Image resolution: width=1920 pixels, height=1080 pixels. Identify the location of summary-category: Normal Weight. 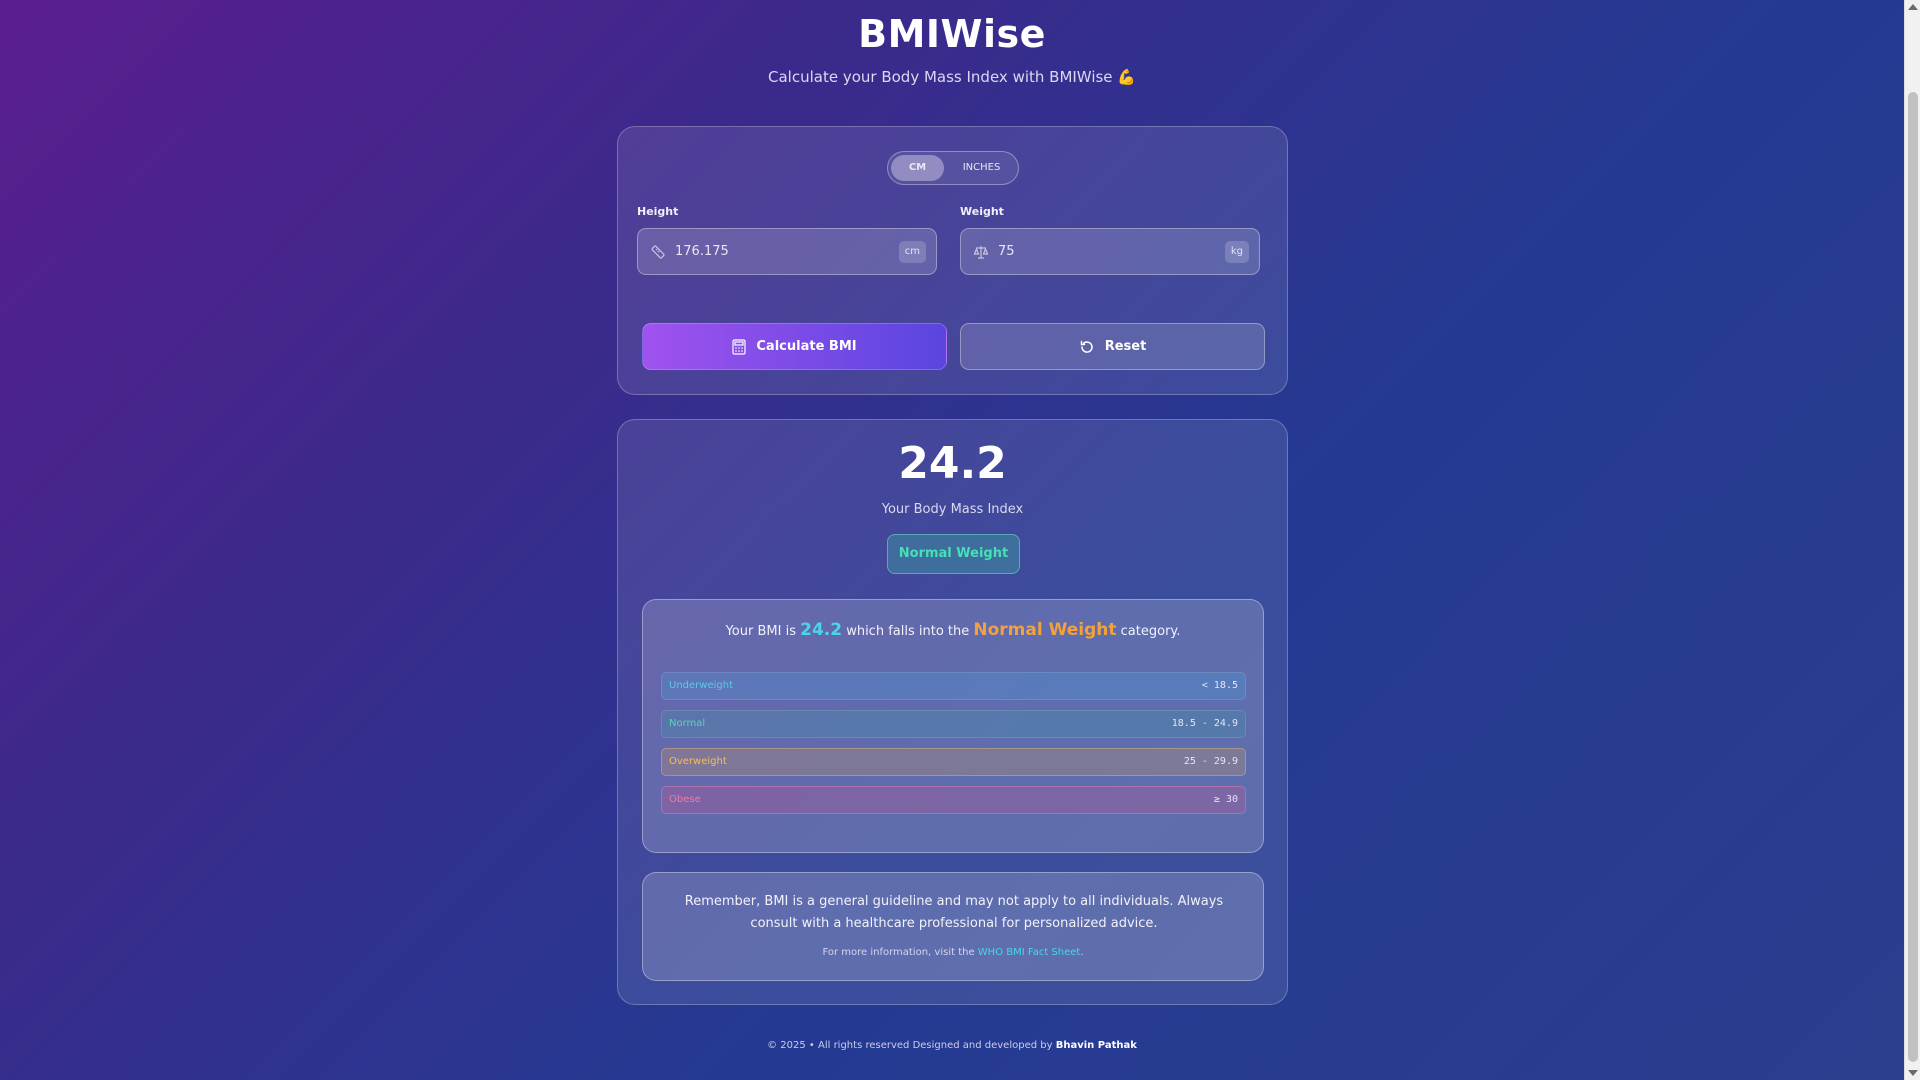
(1045, 630).